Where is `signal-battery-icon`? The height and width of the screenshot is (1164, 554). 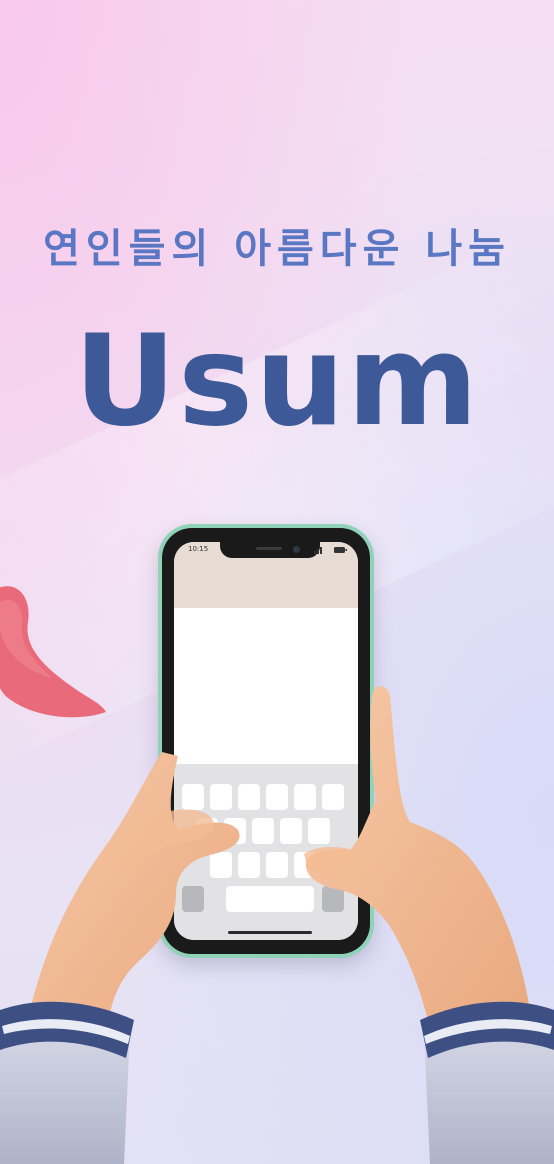
signal-battery-icon is located at coordinates (330, 550).